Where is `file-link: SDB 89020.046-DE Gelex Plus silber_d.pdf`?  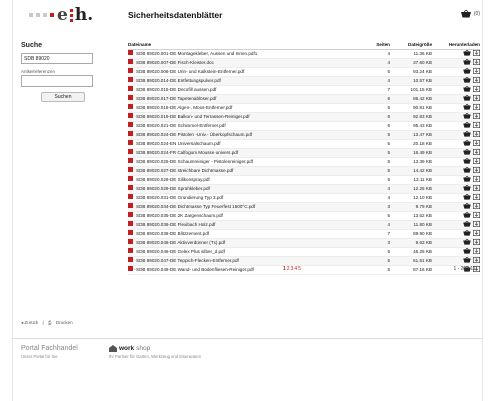 file-link: SDB 89020.046-DE Gelex Plus silber_d.pdf is located at coordinates (180, 251).